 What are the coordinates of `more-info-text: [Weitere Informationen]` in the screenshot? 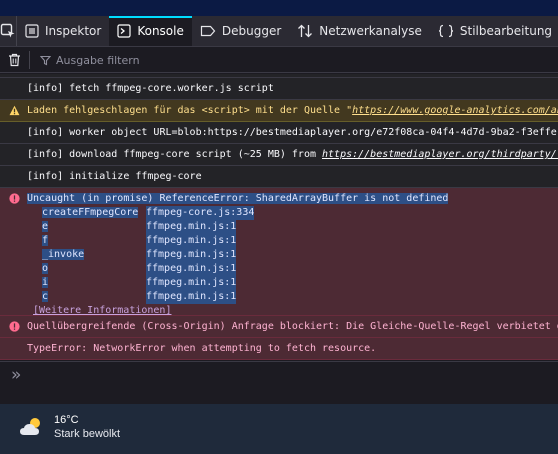 It's located at (102, 310).